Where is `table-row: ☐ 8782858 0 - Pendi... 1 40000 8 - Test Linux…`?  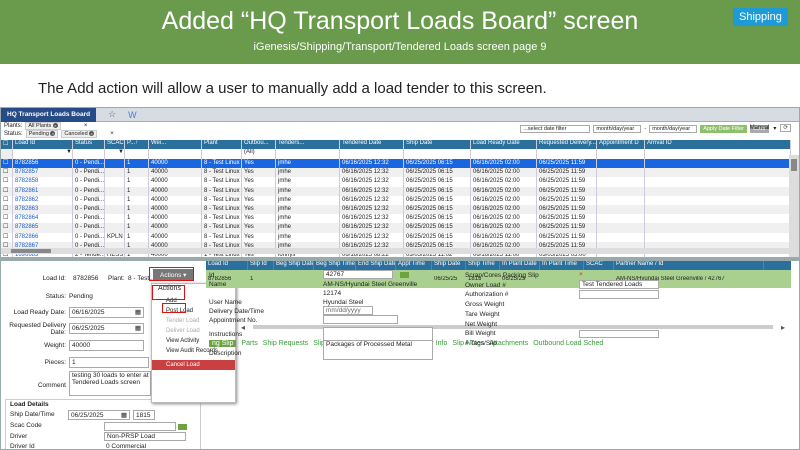
table-row: ☐ 8782858 0 - Pendi... 1 40000 8 - Test Linux… is located at coordinates (400, 182).